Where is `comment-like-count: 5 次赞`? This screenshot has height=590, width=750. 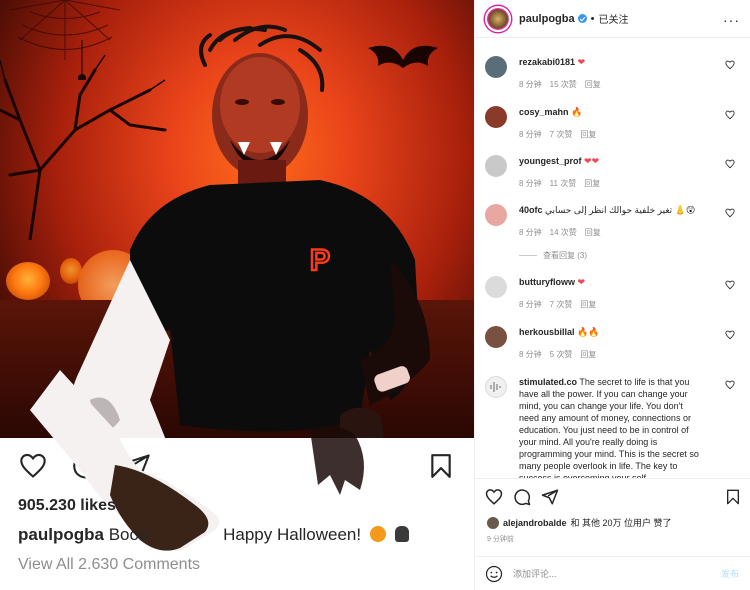 comment-like-count: 5 次赞 is located at coordinates (561, 354).